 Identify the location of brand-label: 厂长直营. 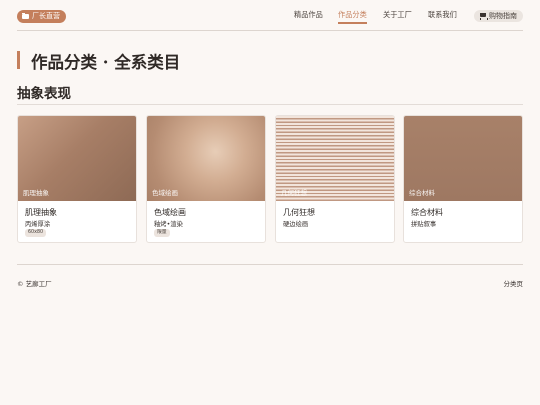
(46, 16).